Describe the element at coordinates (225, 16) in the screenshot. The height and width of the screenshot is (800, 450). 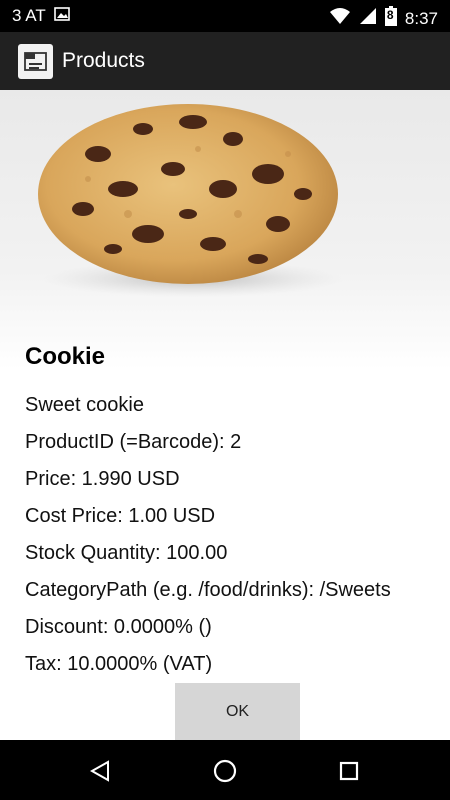
I see `status-bar: 3 AT 8 8:37` at that location.